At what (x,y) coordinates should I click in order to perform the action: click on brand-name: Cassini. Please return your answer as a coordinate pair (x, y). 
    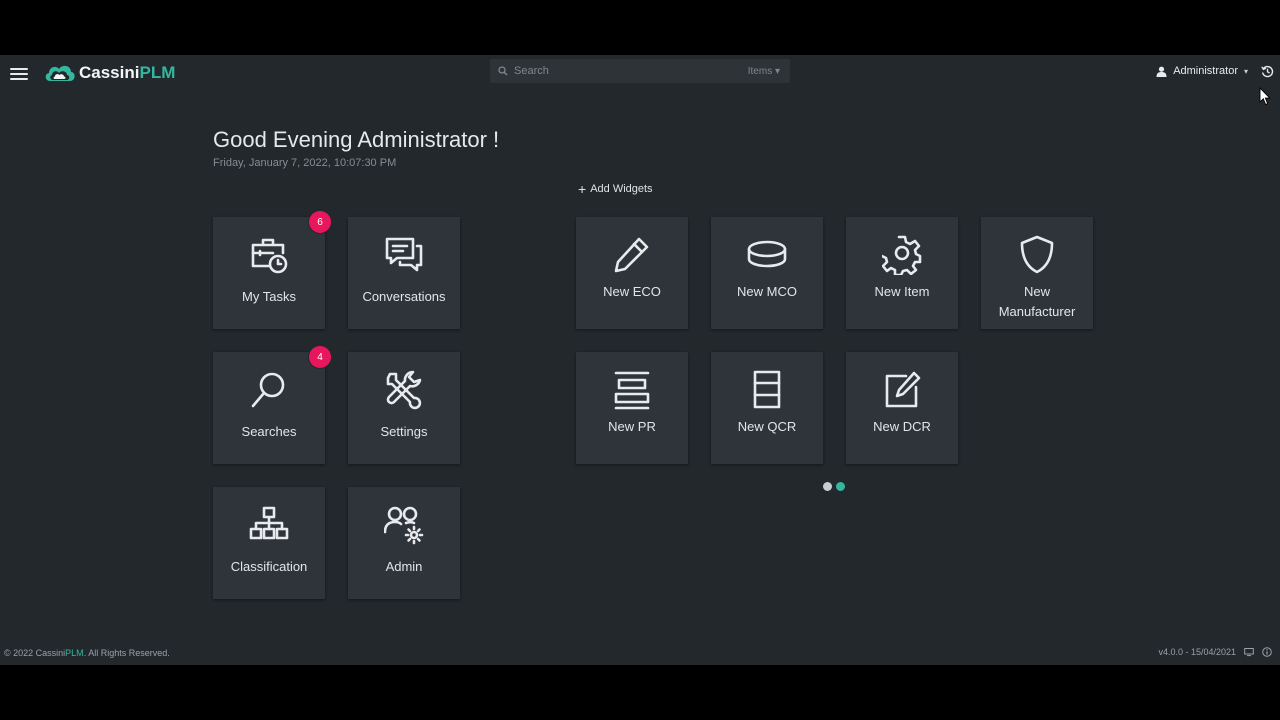
    Looking at the image, I should click on (109, 72).